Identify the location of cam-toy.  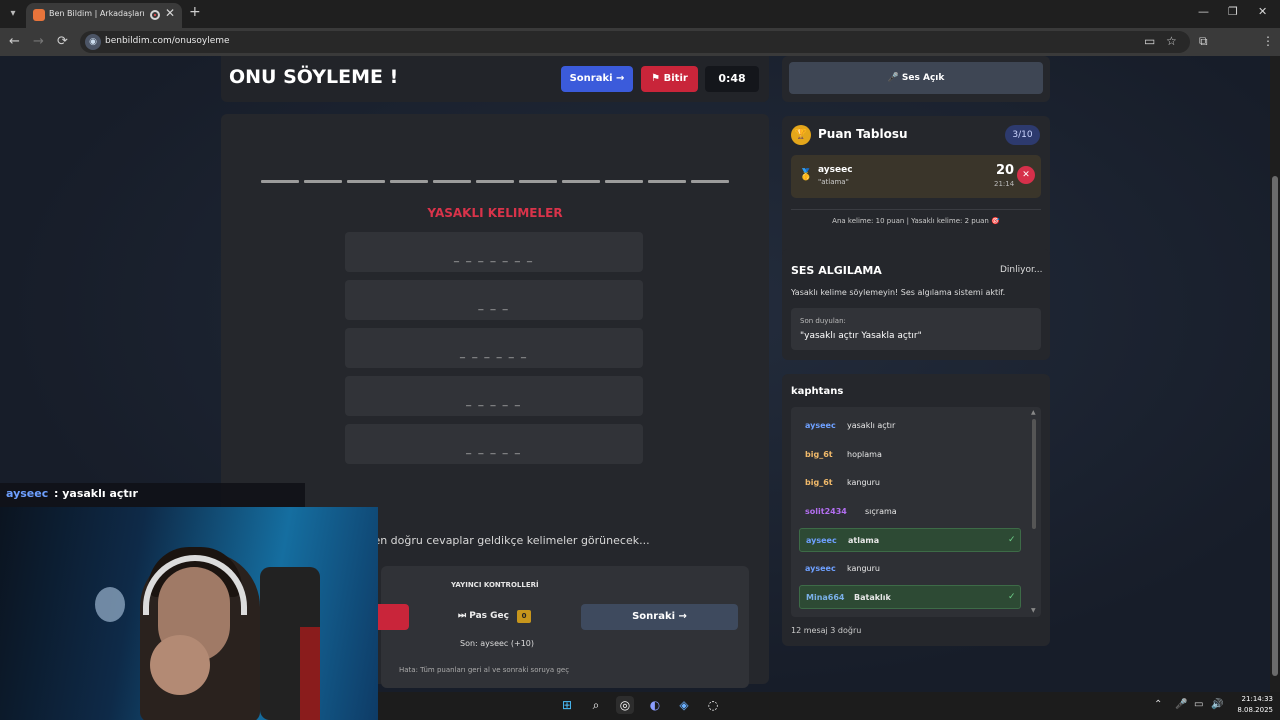
(110, 604).